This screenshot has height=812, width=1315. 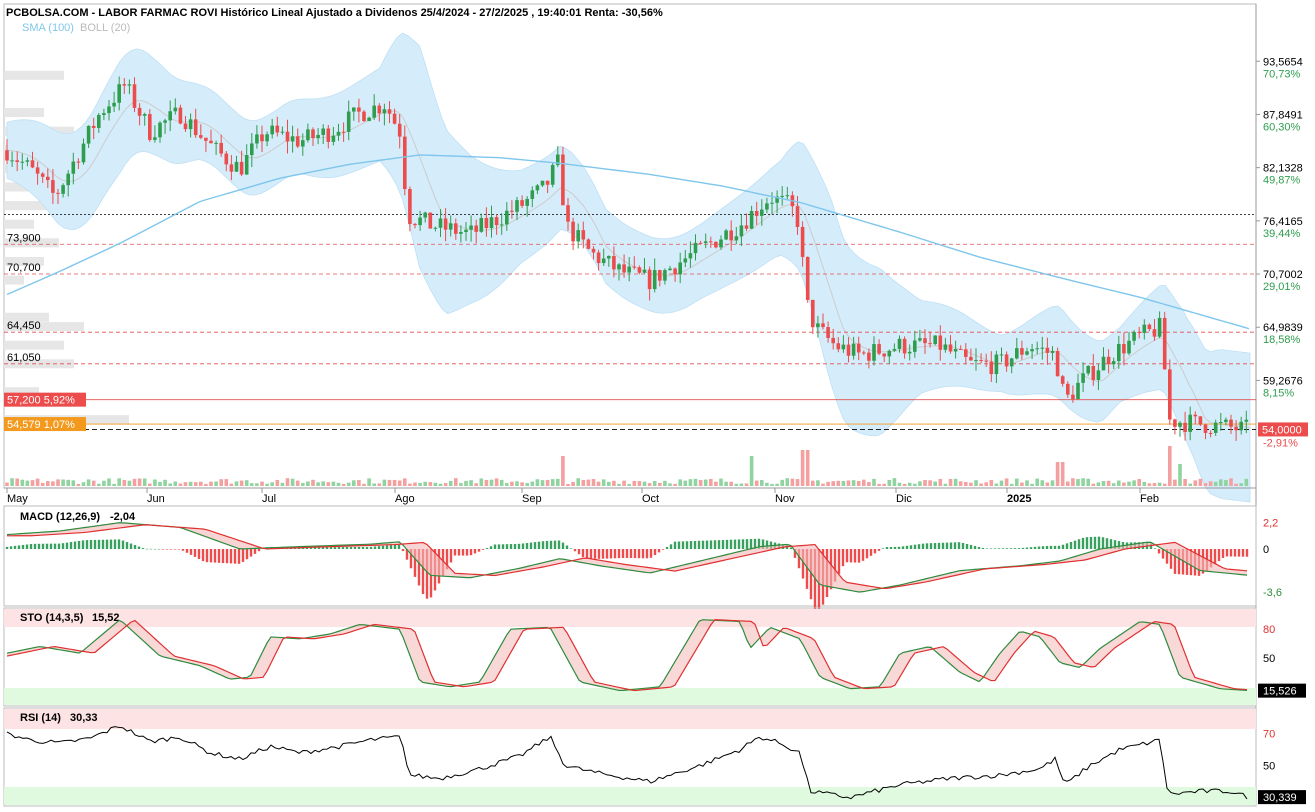 What do you see at coordinates (1282, 430) in the screenshot?
I see `last-price-label: 54,0000` at bounding box center [1282, 430].